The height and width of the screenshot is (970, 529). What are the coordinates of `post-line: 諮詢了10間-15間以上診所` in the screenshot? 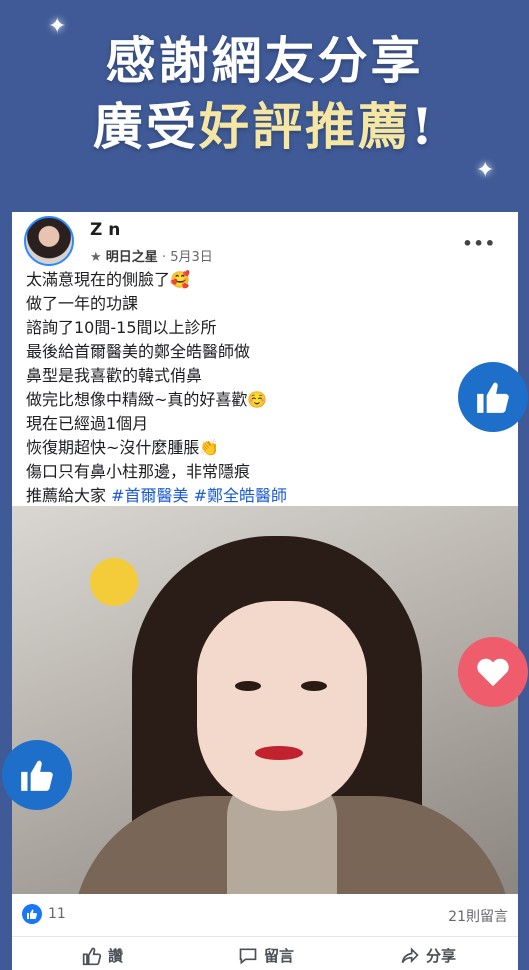 It's located at (121, 327).